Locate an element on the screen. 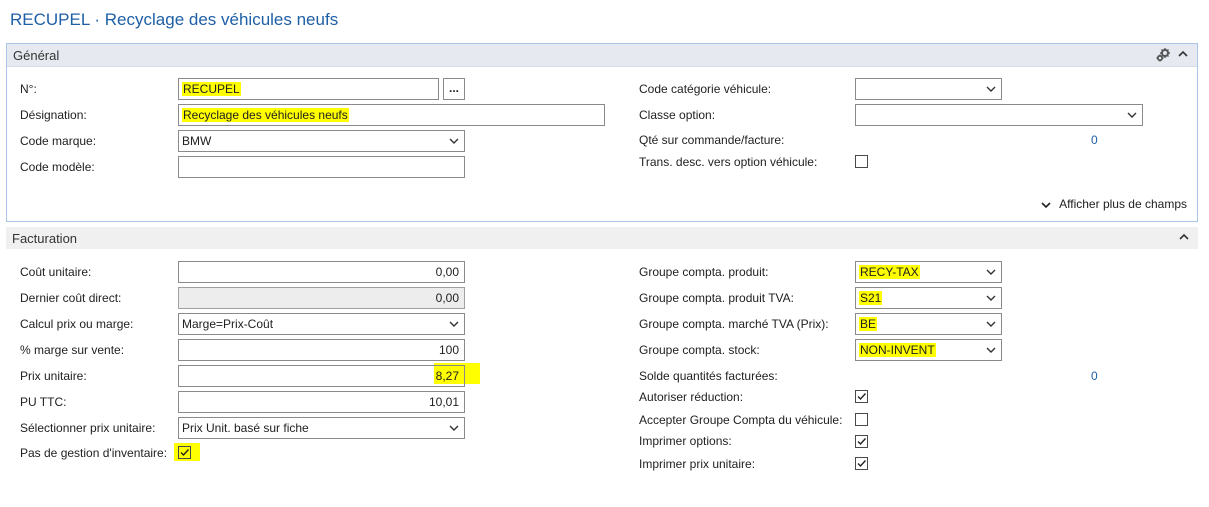 The image size is (1209, 507). no-field: RECUPEL is located at coordinates (308, 89).